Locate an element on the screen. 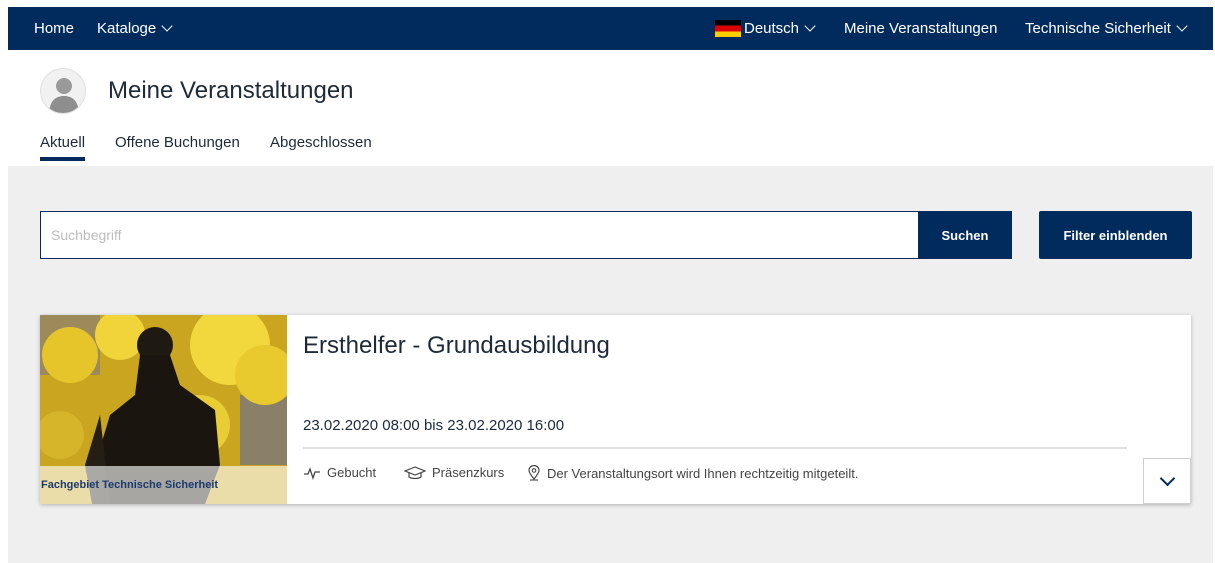  location-pin-icon is located at coordinates (534, 473).